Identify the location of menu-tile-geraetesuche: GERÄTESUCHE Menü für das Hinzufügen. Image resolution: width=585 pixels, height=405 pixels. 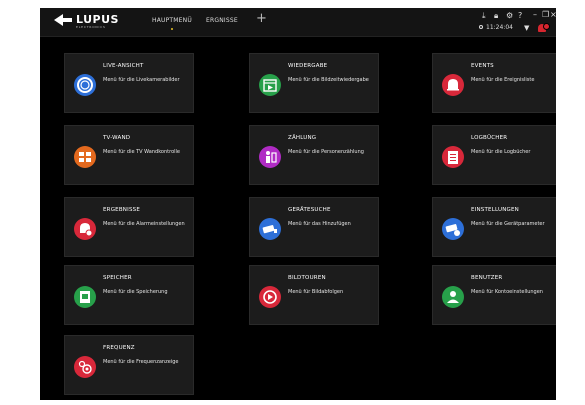
(314, 227).